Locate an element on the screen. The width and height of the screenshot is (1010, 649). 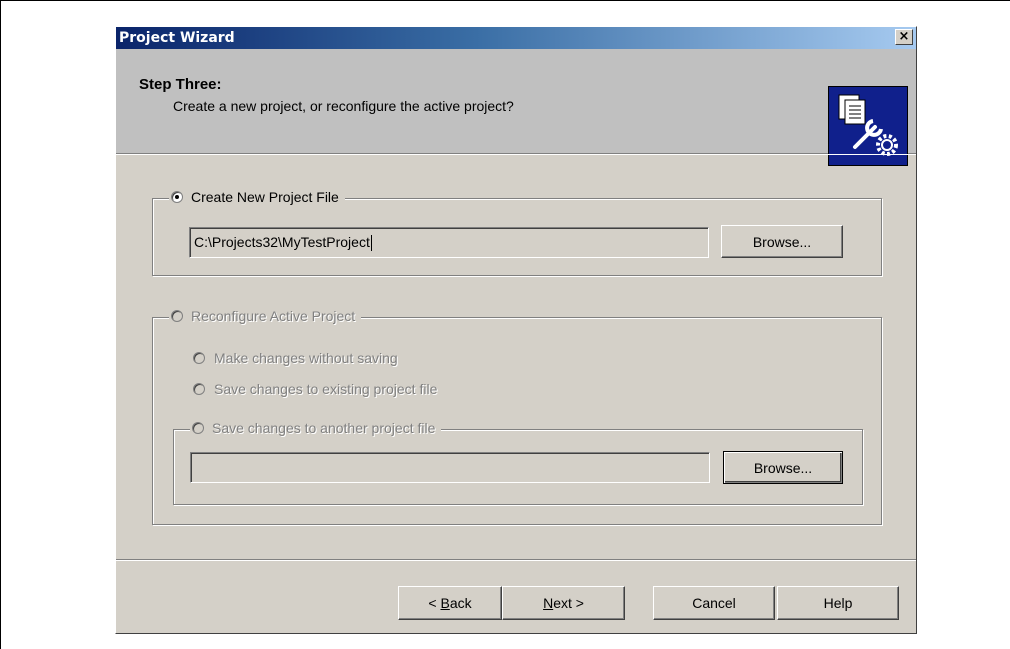
option-make-changes-without-saving: Make changes without saving is located at coordinates (295, 358).